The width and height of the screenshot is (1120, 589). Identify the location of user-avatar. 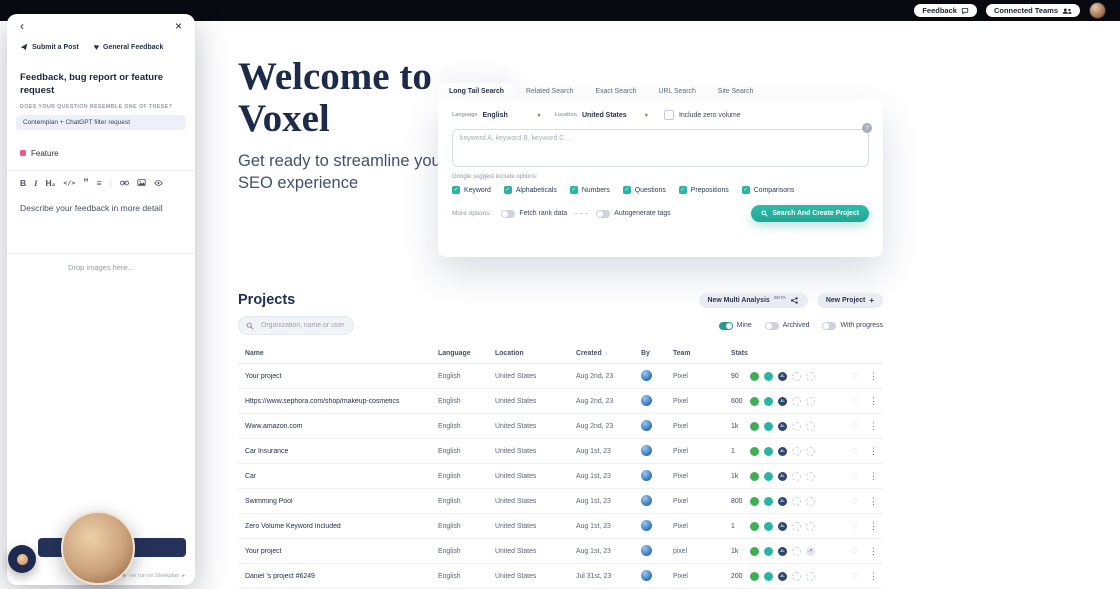
(1097, 10).